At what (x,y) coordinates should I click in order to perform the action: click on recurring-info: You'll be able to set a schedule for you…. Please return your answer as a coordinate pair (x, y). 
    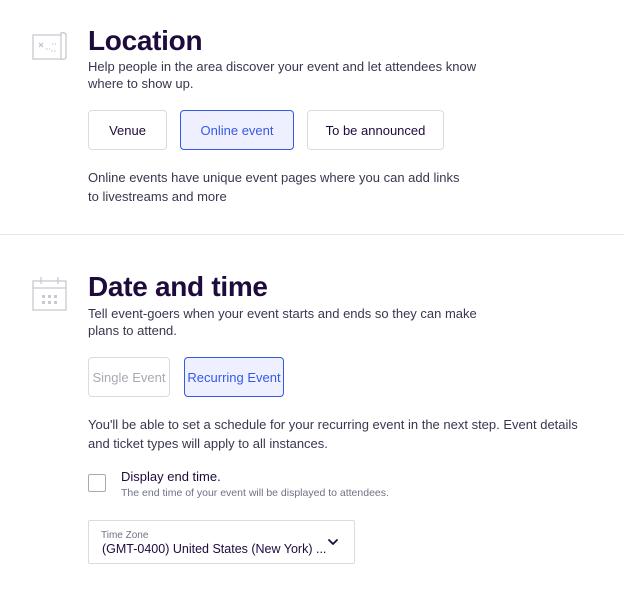
    Looking at the image, I should click on (333, 434).